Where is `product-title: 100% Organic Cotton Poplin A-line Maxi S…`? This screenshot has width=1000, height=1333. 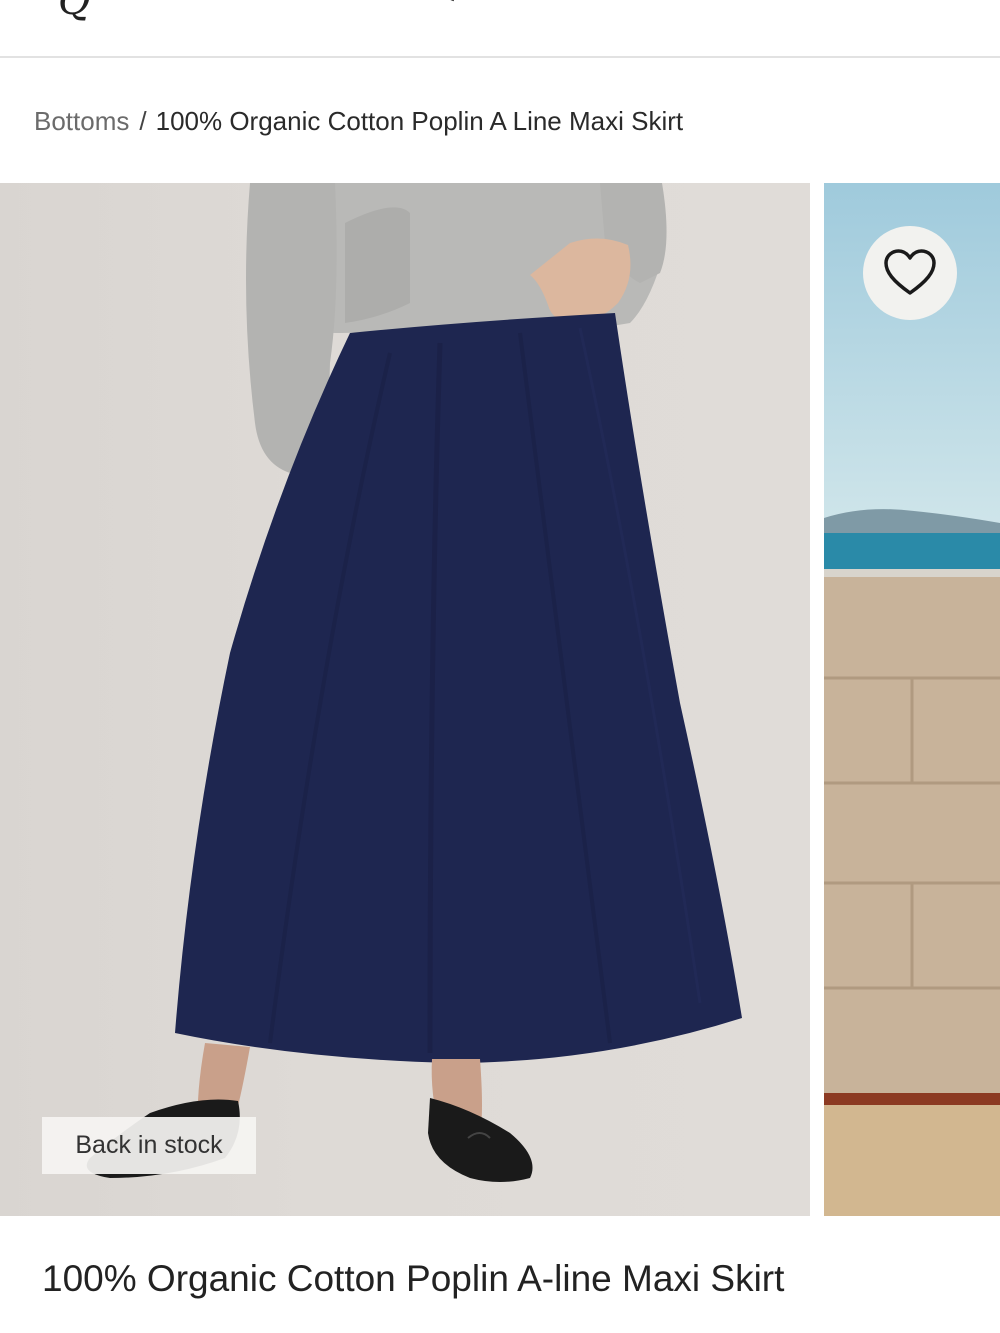 product-title: 100% Organic Cotton Poplin A-line Maxi S… is located at coordinates (413, 1278).